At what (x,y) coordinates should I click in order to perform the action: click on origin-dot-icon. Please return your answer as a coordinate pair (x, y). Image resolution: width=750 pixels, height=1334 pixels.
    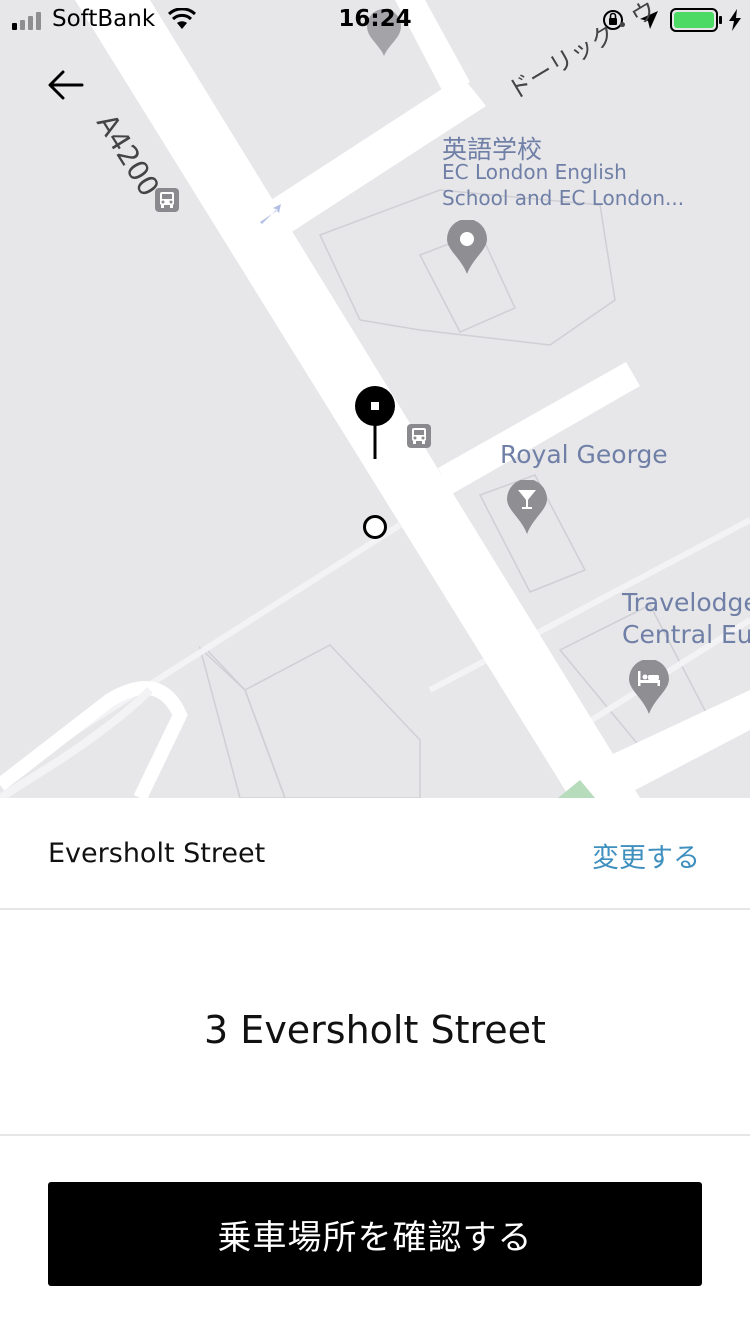
    Looking at the image, I should click on (375, 527).